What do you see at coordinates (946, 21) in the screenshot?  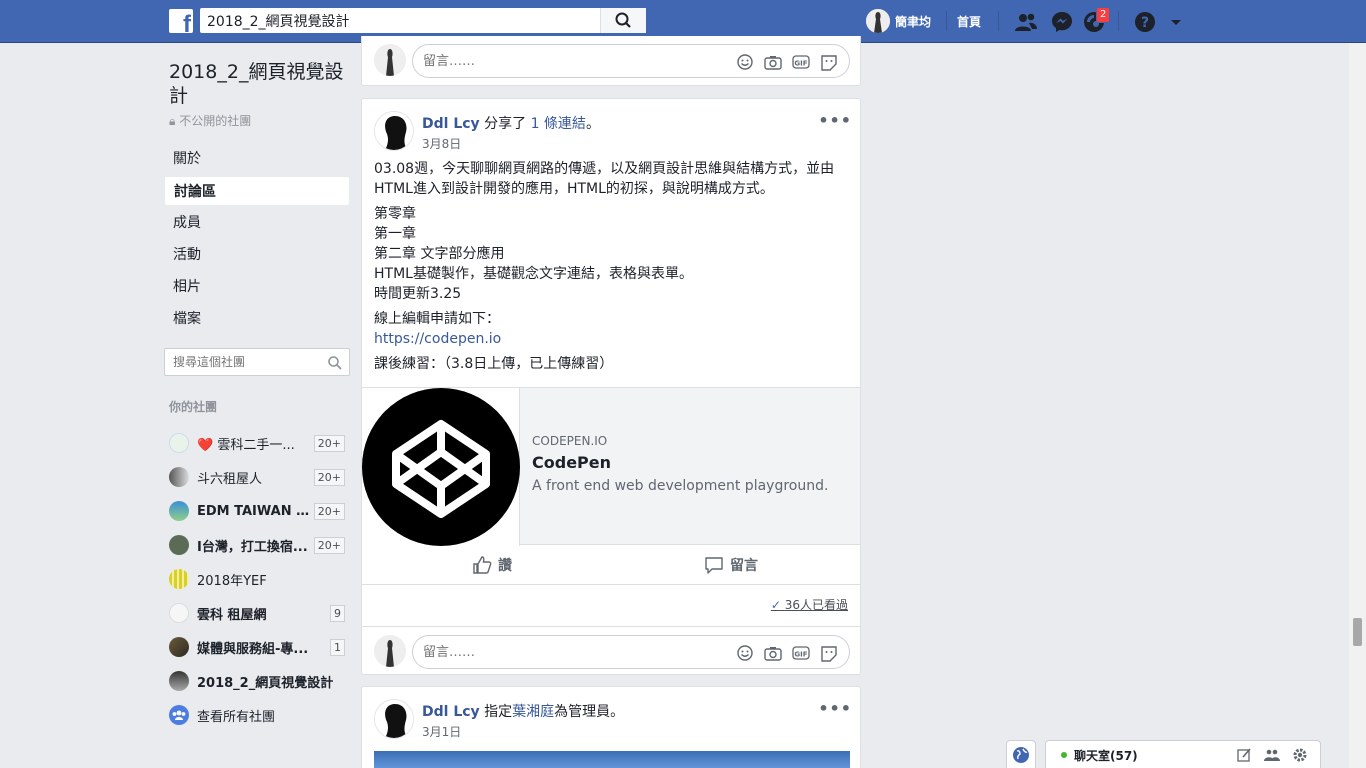 I see `divider` at bounding box center [946, 21].